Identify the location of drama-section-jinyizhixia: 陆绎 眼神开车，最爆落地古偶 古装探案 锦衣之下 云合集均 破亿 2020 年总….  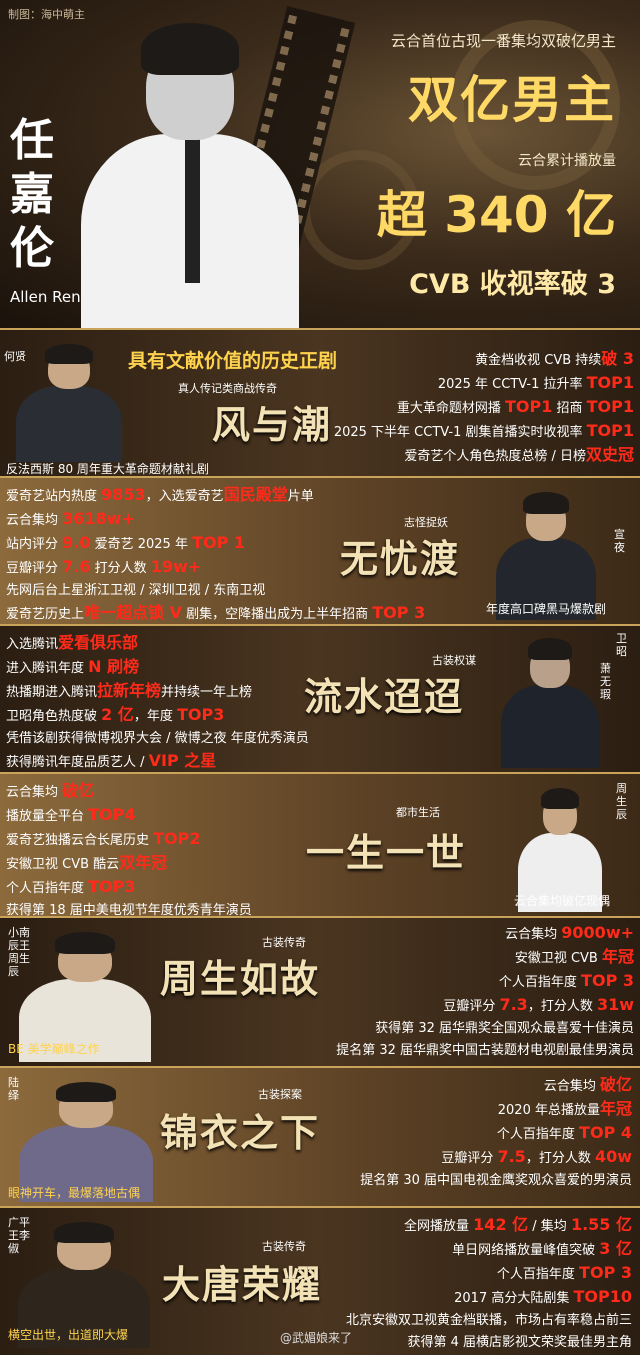
(320, 1136).